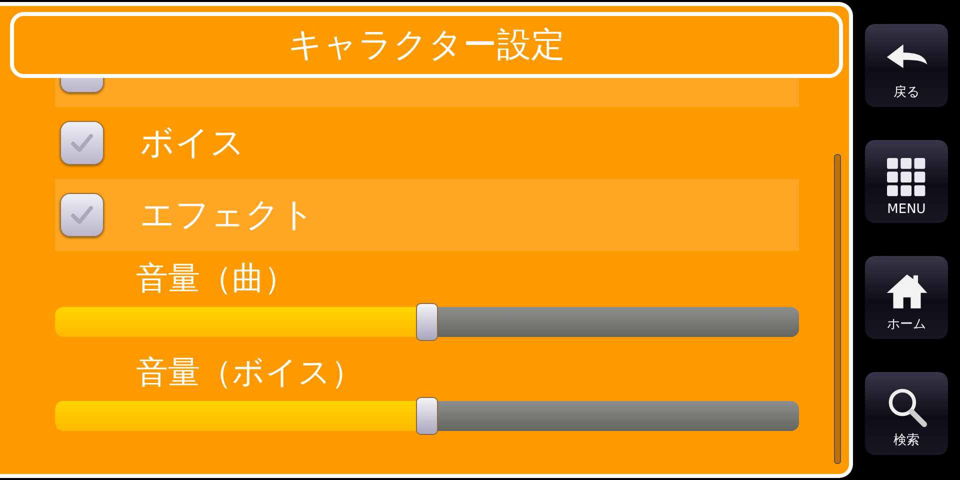 The width and height of the screenshot is (960, 480). Describe the element at coordinates (249, 372) in the screenshot. I see `slider-label: 音量（ボイス）` at that location.